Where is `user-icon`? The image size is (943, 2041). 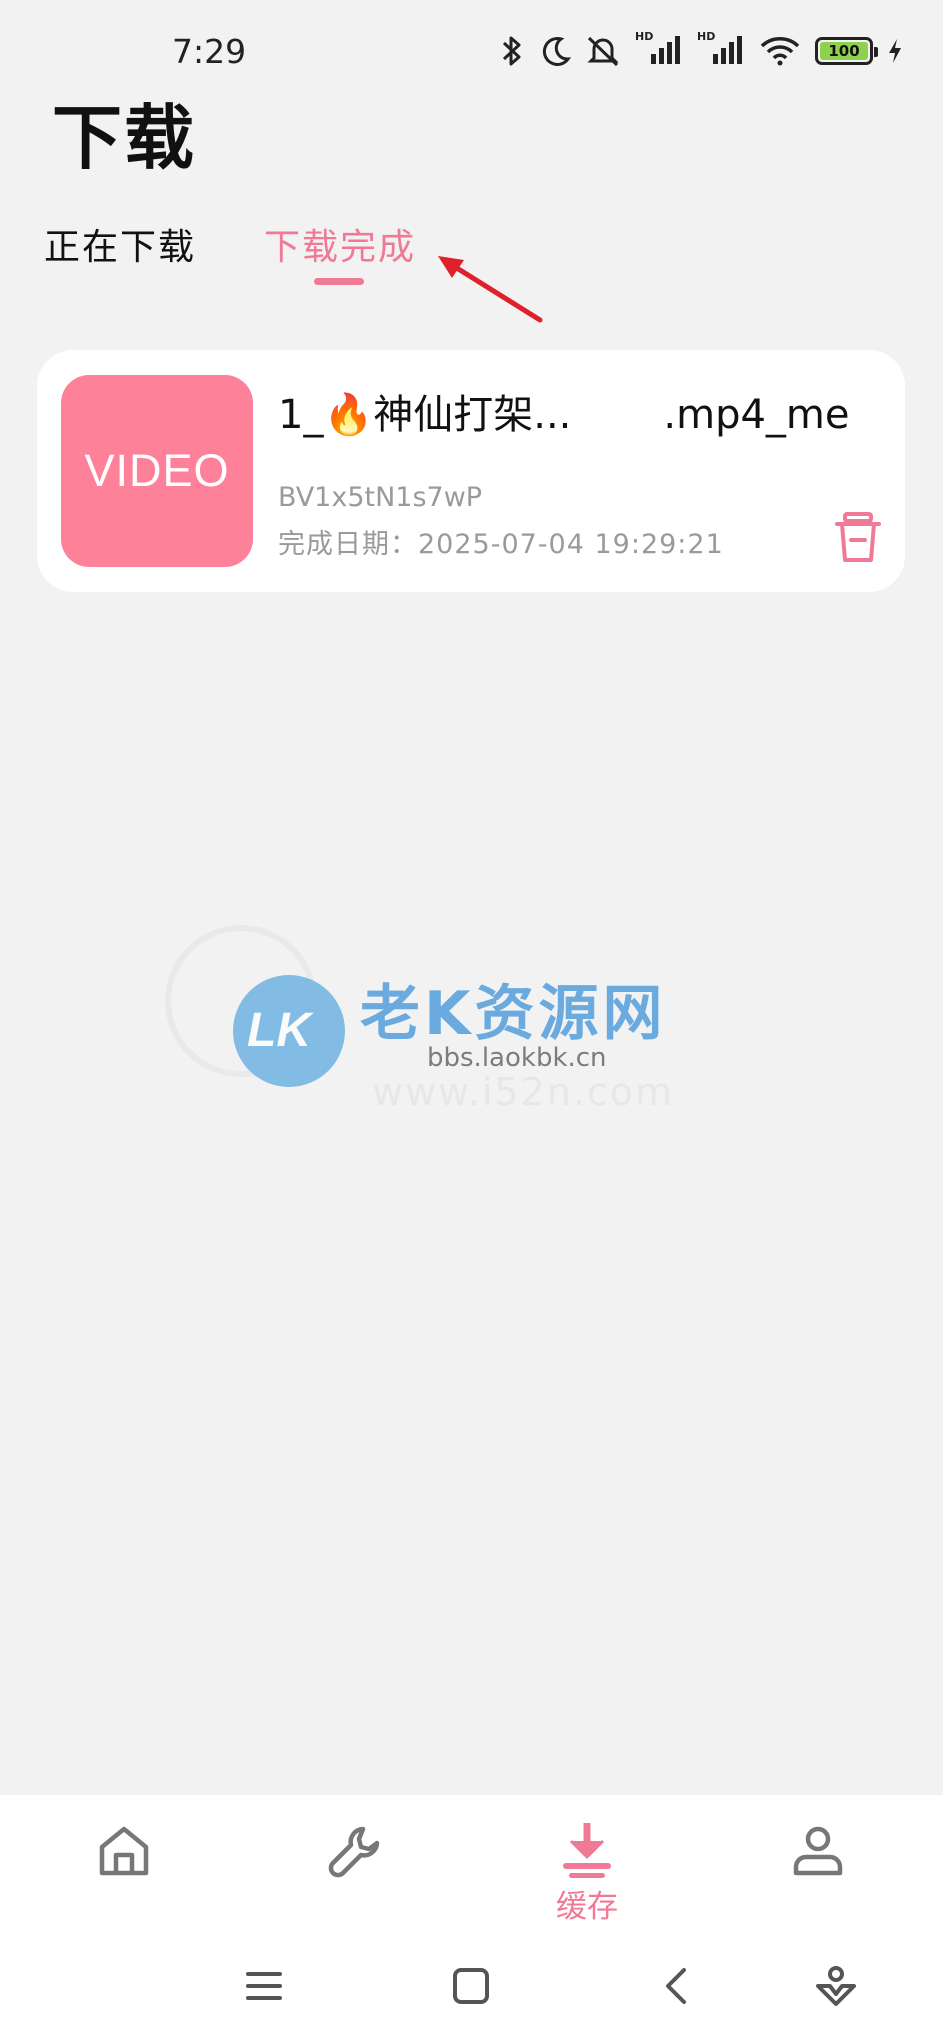 user-icon is located at coordinates (818, 1851).